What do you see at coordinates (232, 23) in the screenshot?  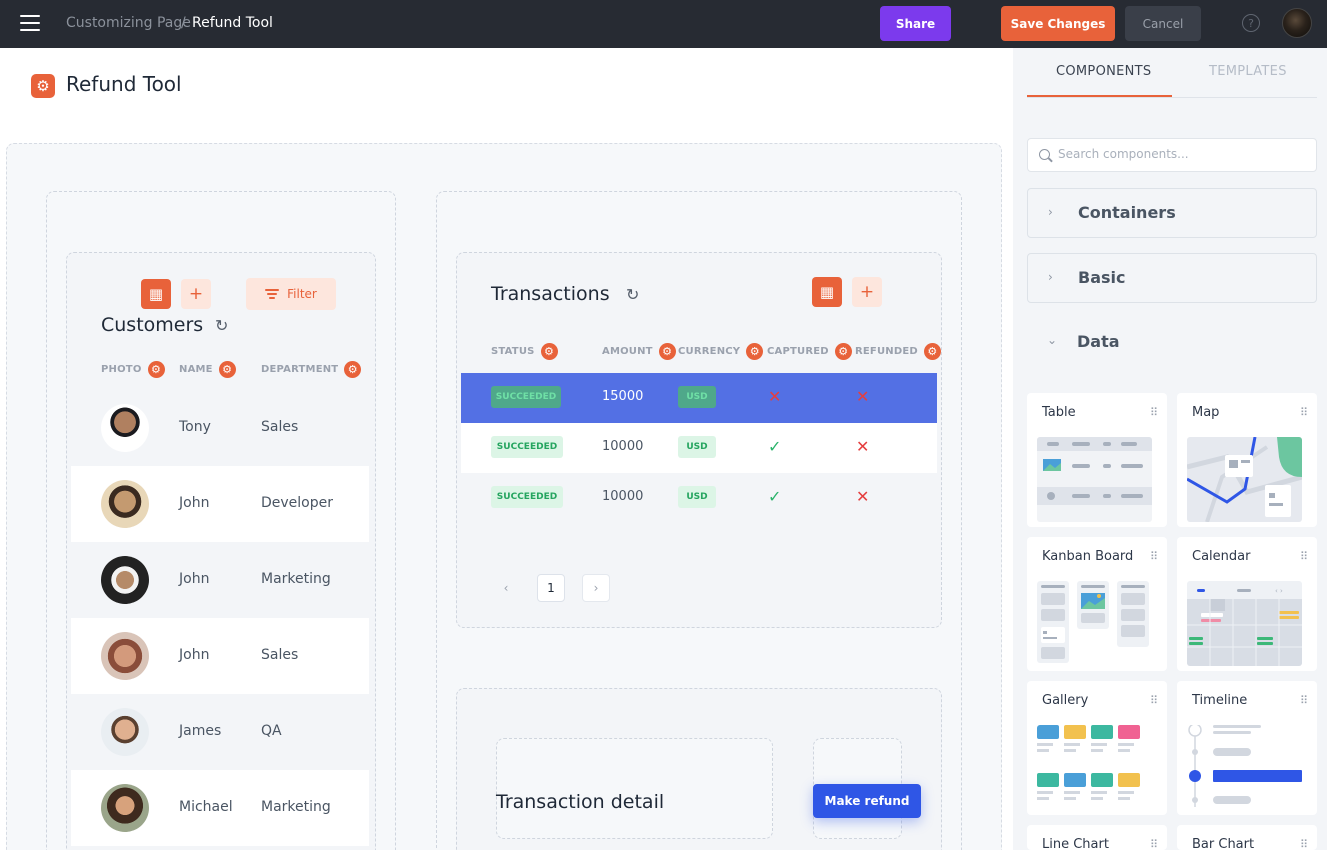 I see `breadcrumb-current: Refund Tool` at bounding box center [232, 23].